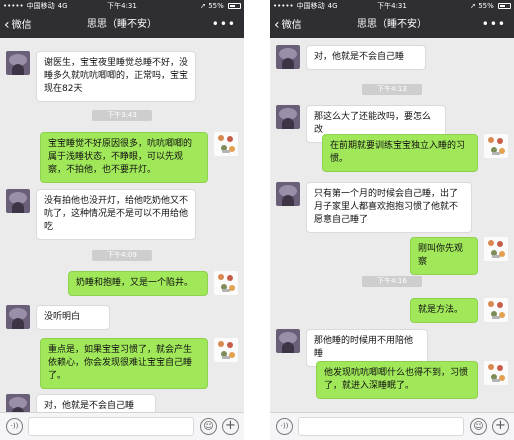  What do you see at coordinates (122, 115) in the screenshot?
I see `timestamp-label: 下午3:43` at bounding box center [122, 115].